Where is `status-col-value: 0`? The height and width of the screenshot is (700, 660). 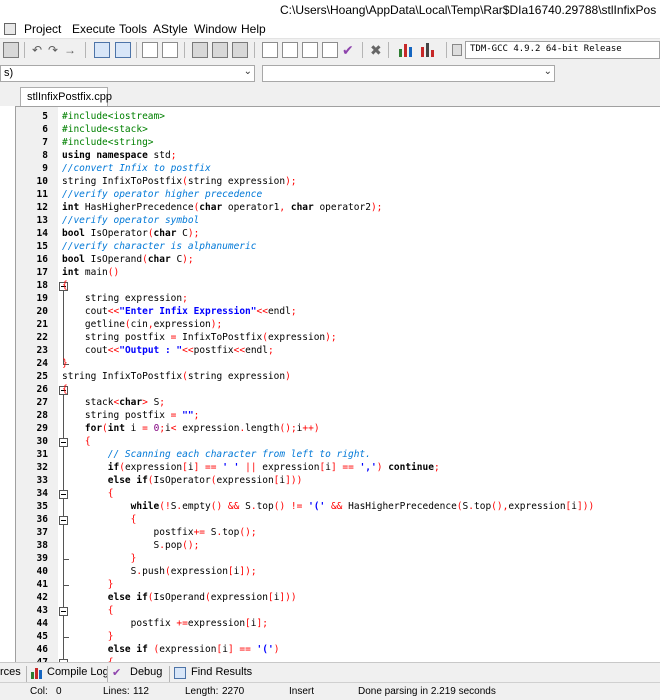
status-col-value: 0 is located at coordinates (59, 691).